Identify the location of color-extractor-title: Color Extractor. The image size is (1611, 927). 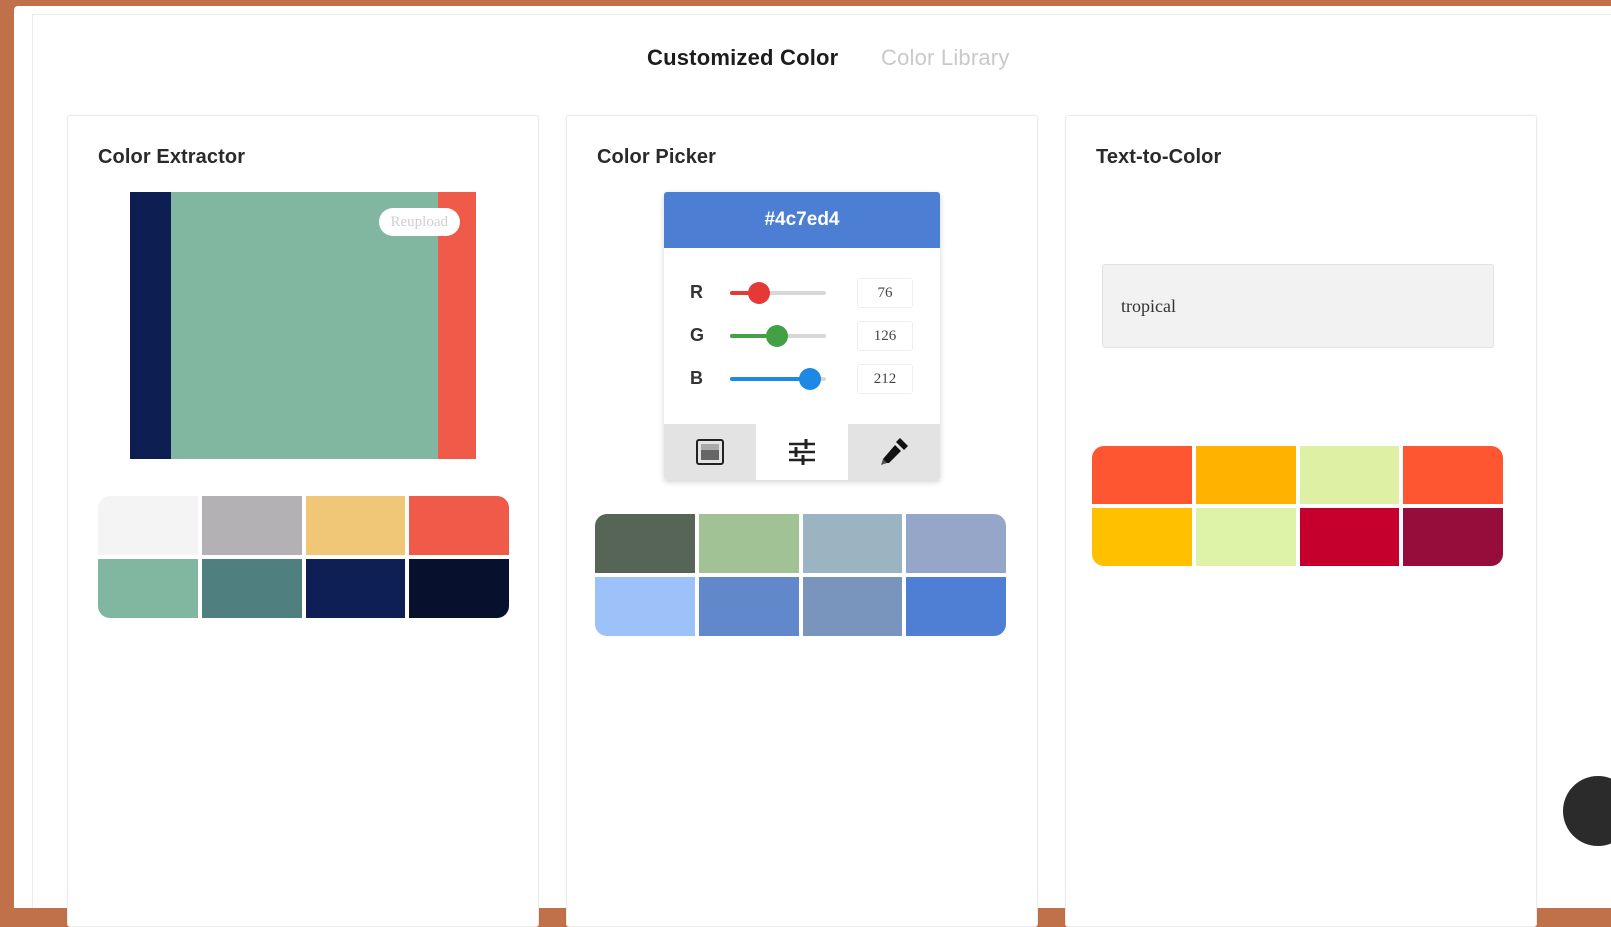
(172, 157).